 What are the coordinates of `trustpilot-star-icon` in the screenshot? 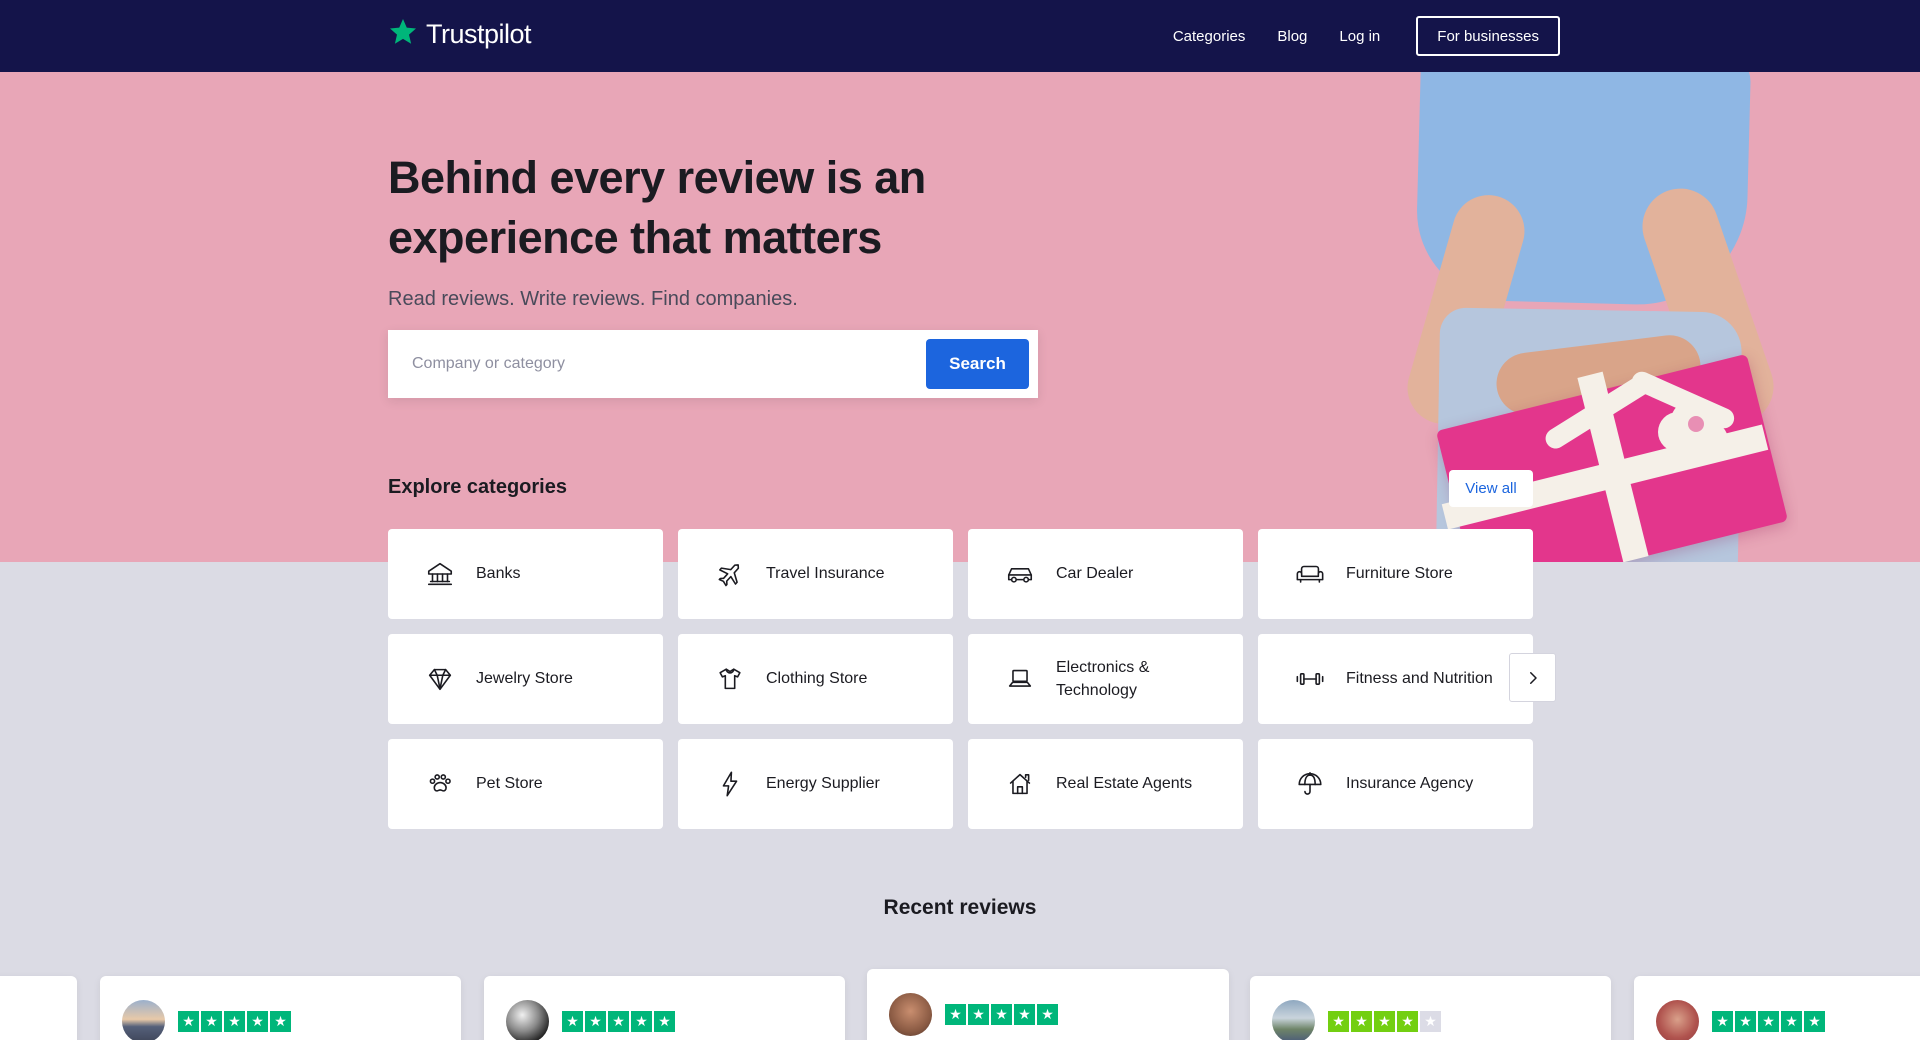 It's located at (403, 34).